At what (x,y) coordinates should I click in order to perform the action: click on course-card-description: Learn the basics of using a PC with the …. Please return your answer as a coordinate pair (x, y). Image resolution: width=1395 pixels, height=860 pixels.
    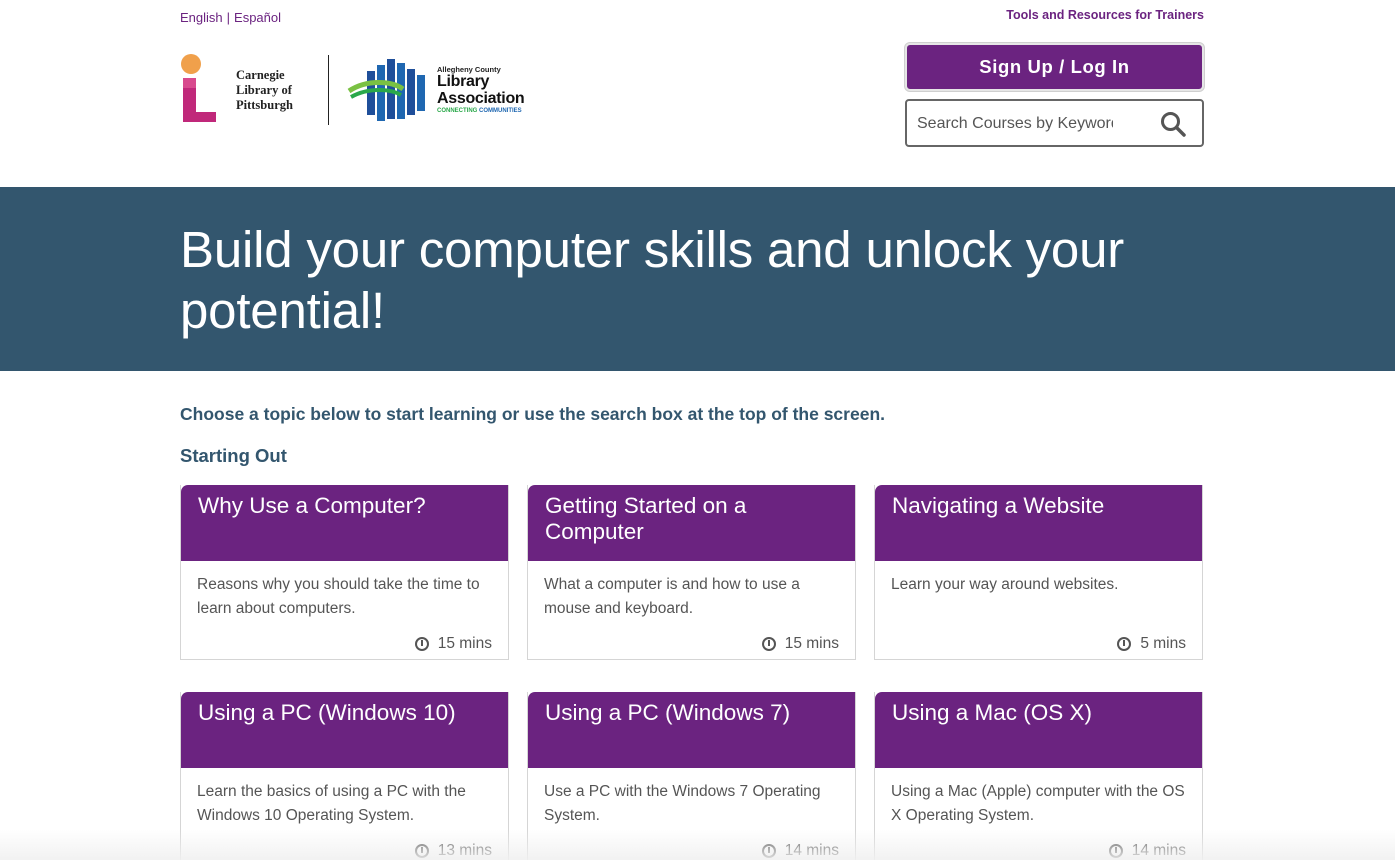
    Looking at the image, I should click on (331, 803).